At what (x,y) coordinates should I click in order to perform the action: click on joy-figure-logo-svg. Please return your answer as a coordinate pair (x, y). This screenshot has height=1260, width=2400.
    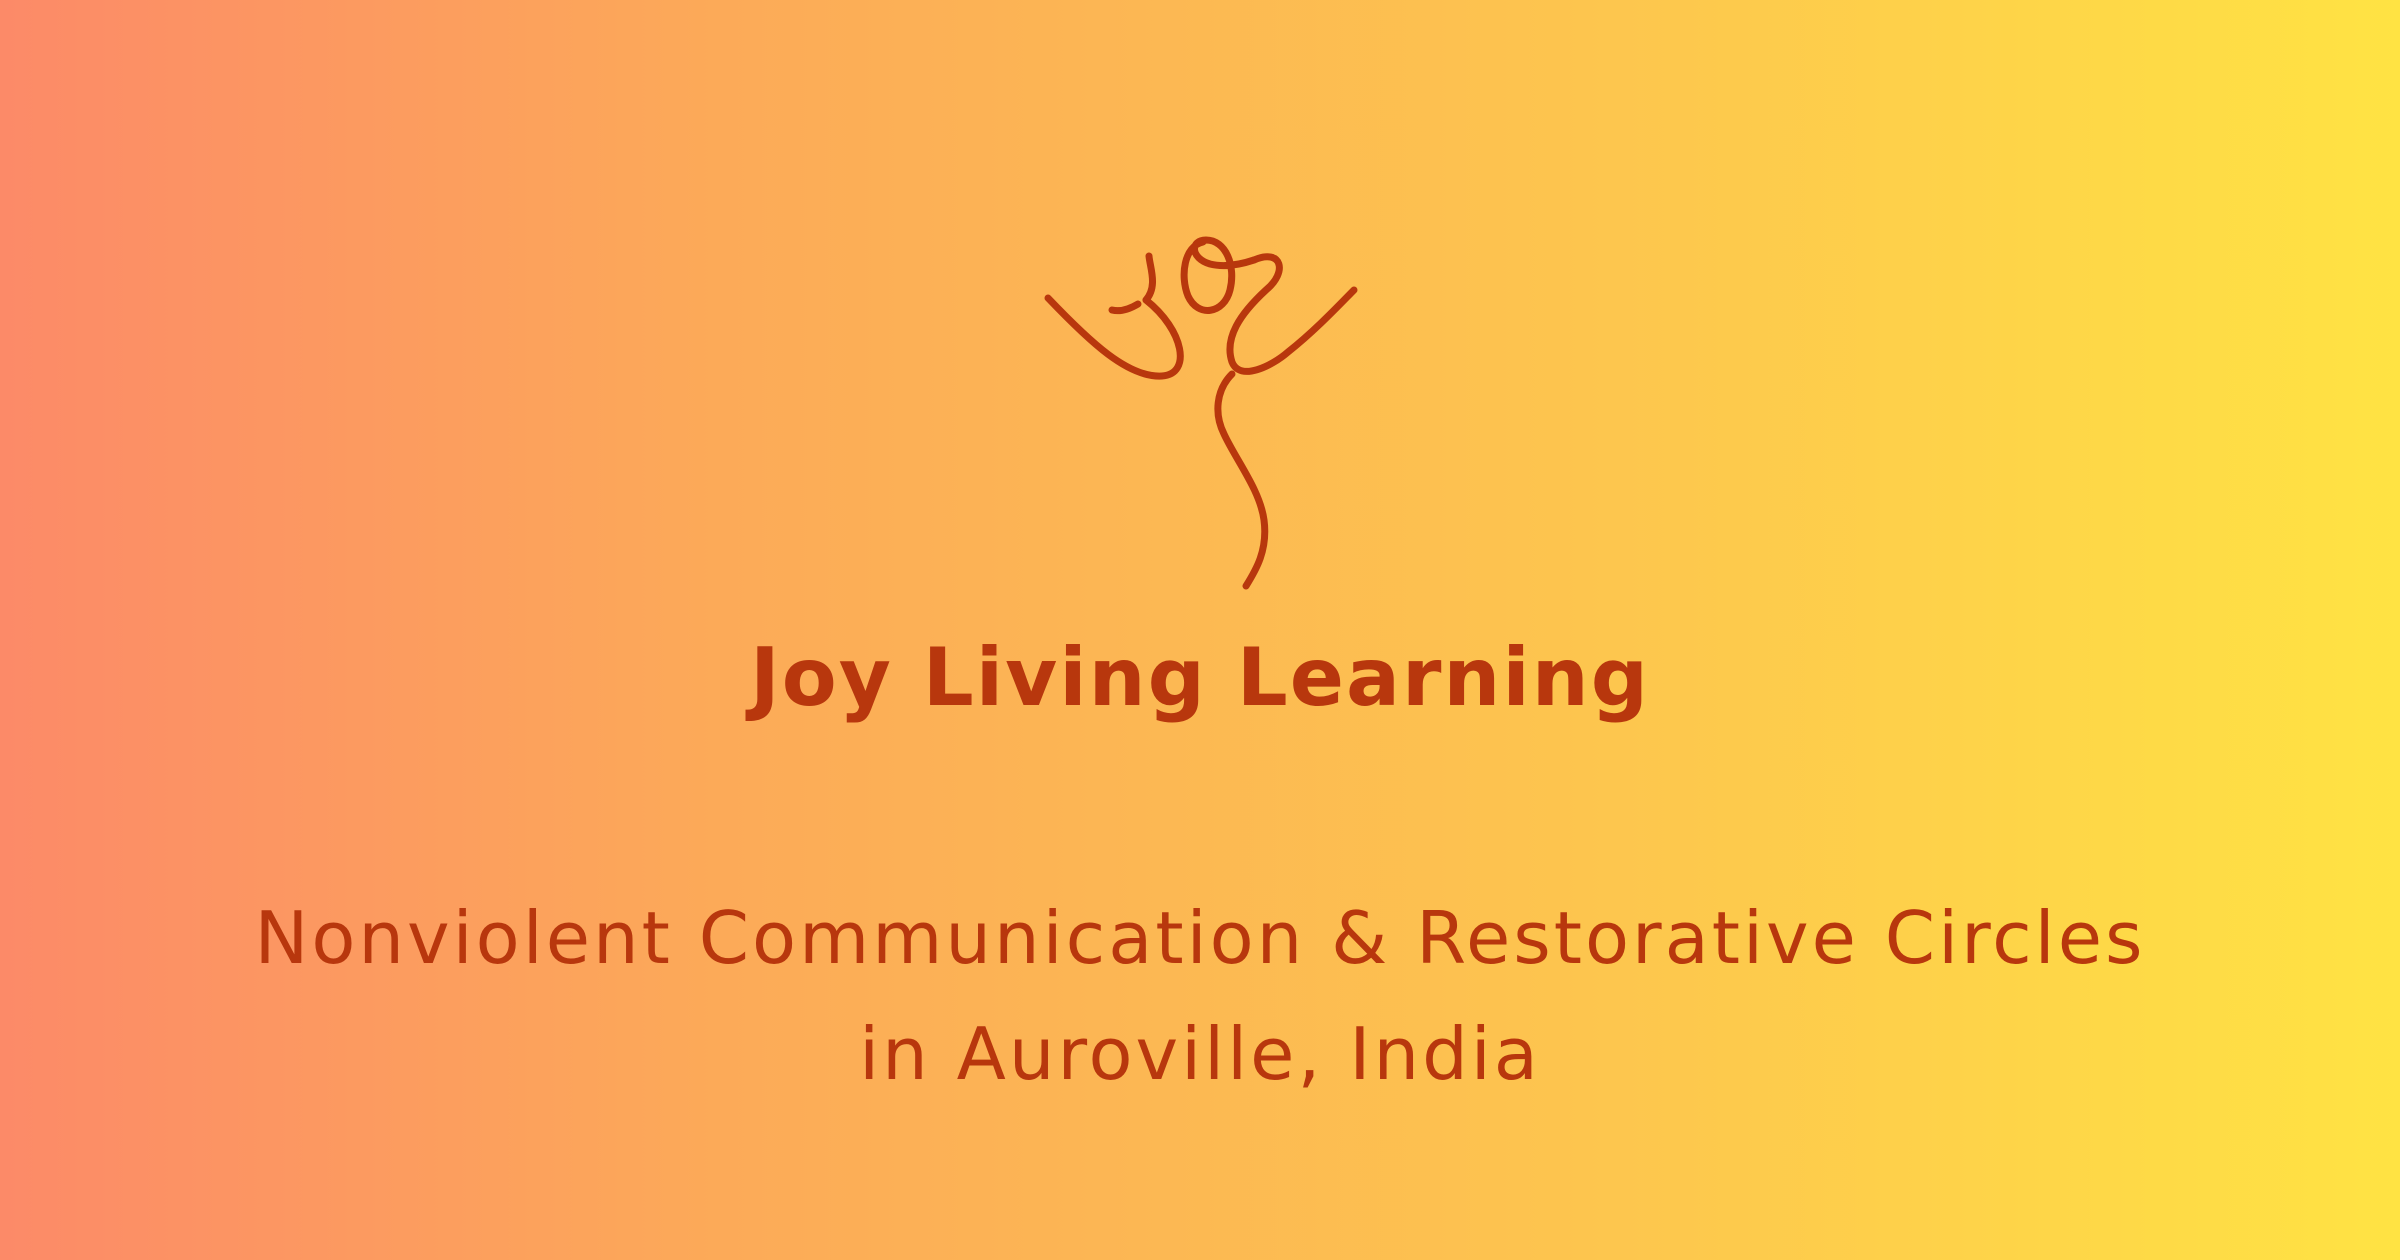
    Looking at the image, I should click on (1201, 413).